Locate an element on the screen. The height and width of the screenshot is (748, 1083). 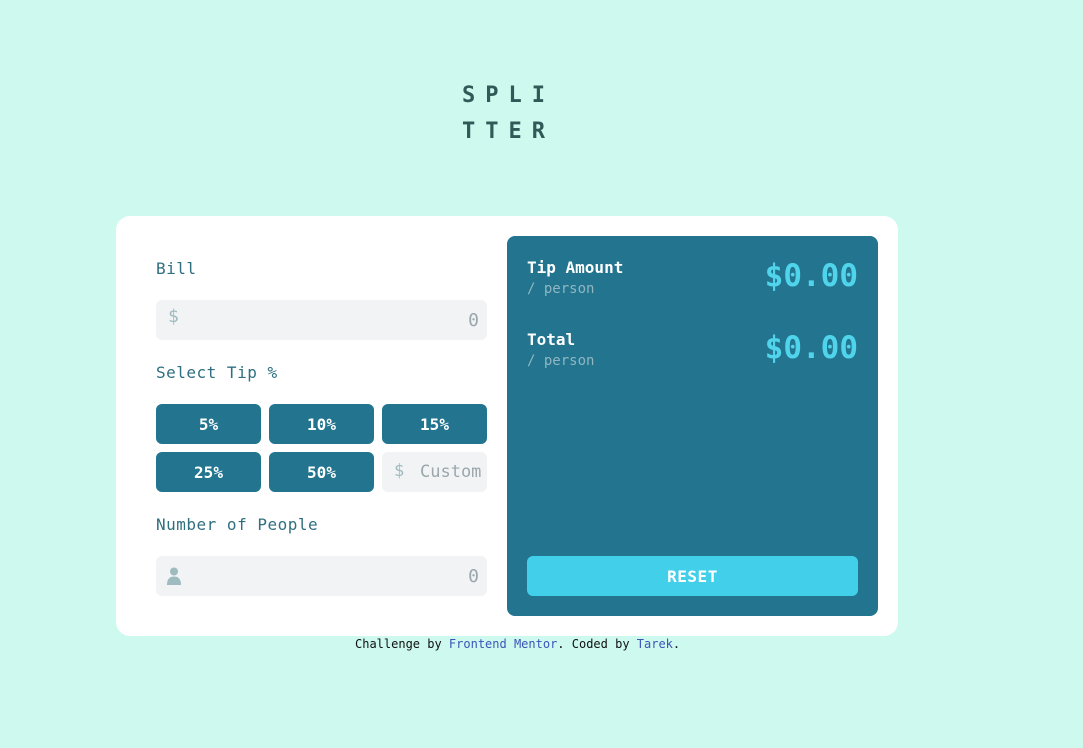
logo-line-1: SPLI is located at coordinates (508, 95).